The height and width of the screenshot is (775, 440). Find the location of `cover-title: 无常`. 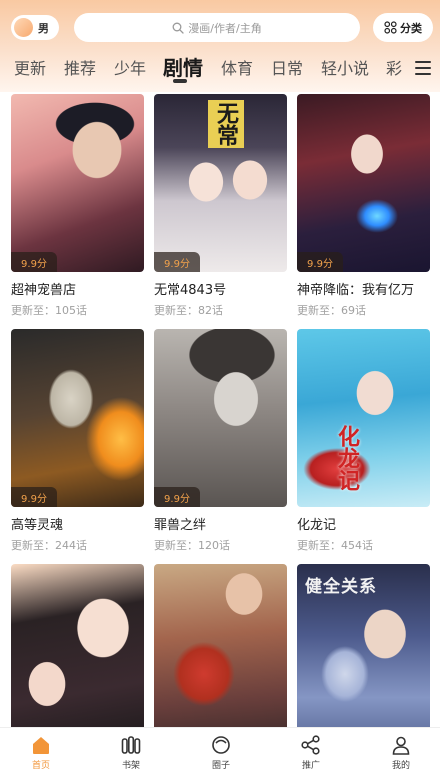

cover-title: 无常 is located at coordinates (226, 124).